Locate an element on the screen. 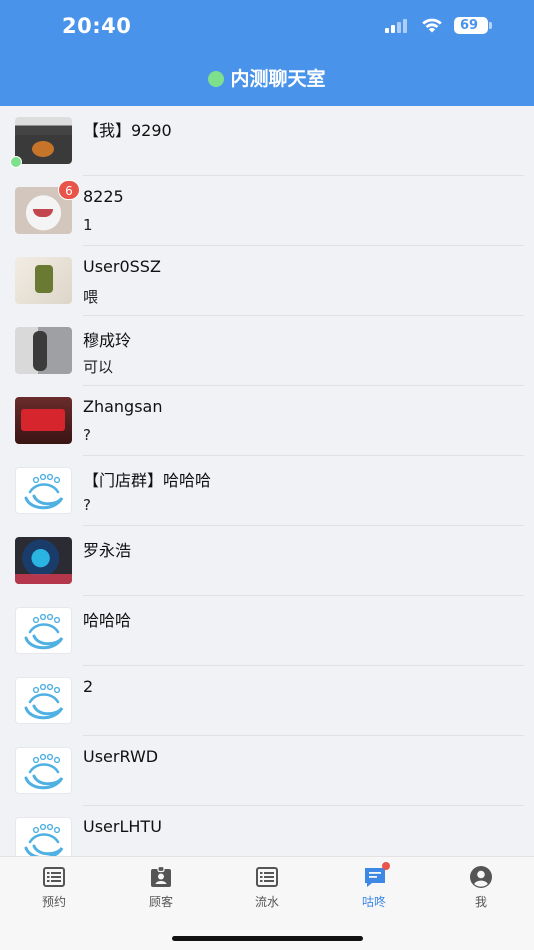  list-icon is located at coordinates (54, 877).